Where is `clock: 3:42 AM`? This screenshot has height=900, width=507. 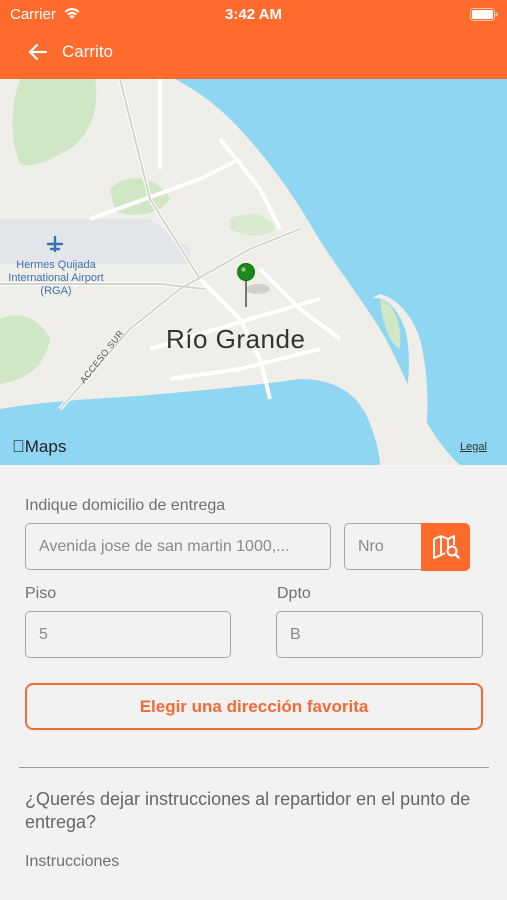 clock: 3:42 AM is located at coordinates (253, 14).